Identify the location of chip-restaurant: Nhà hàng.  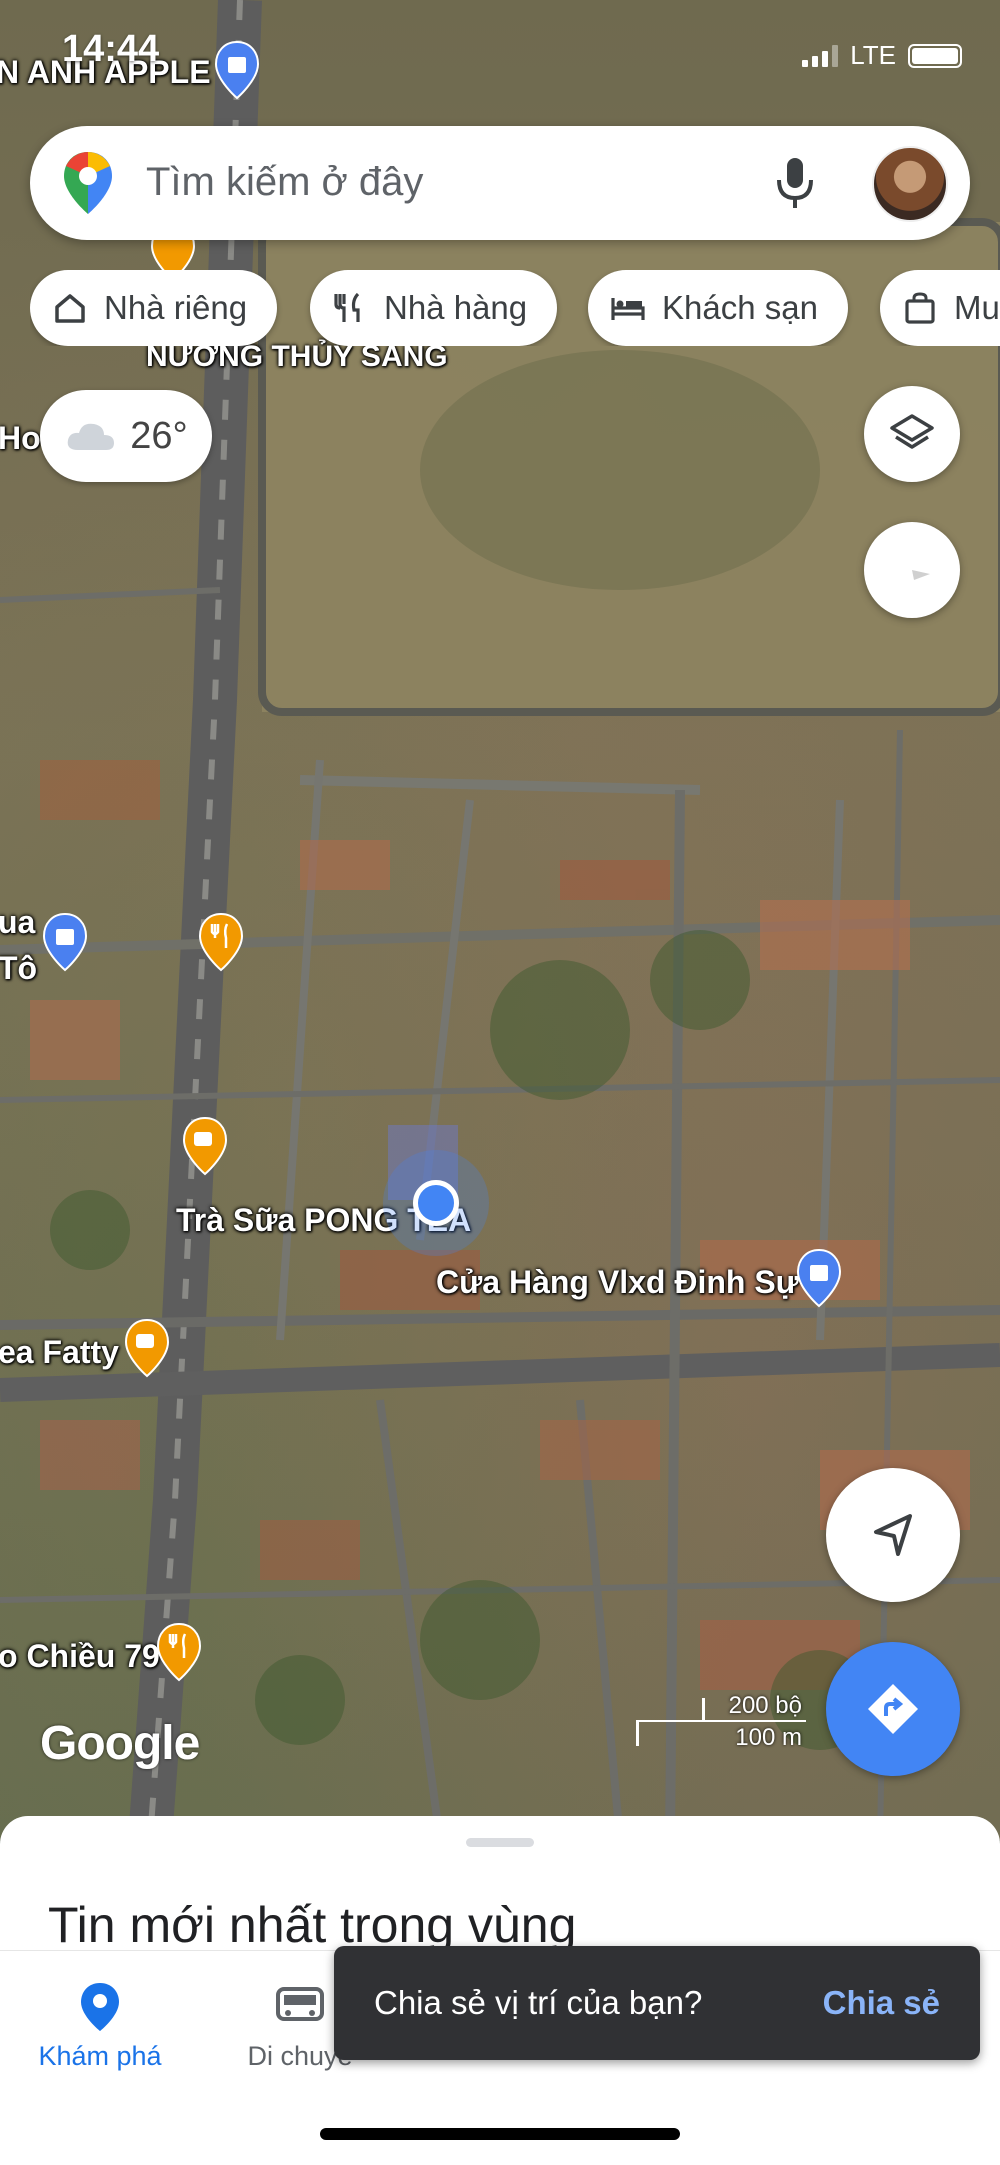
(434, 308).